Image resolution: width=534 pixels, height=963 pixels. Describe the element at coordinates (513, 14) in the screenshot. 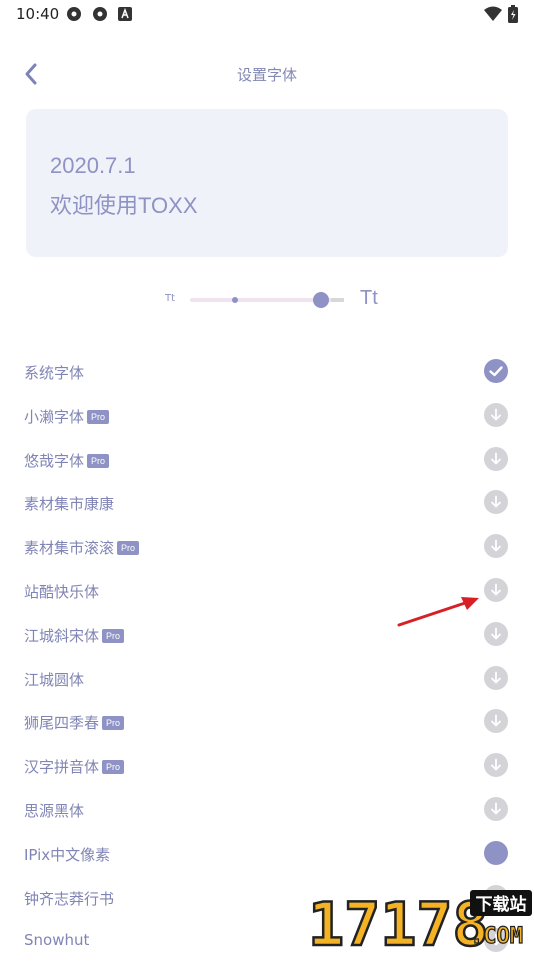

I see `battery-icon` at that location.